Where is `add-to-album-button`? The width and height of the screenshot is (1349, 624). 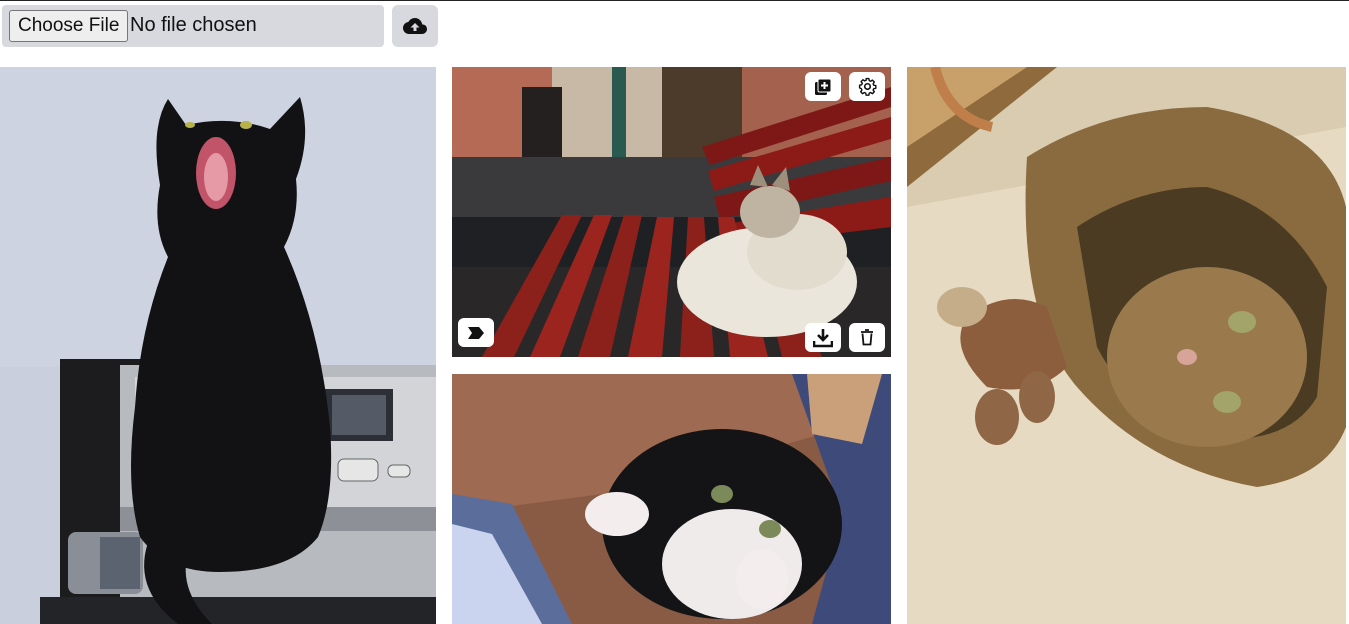
add-to-album-button is located at coordinates (823, 86).